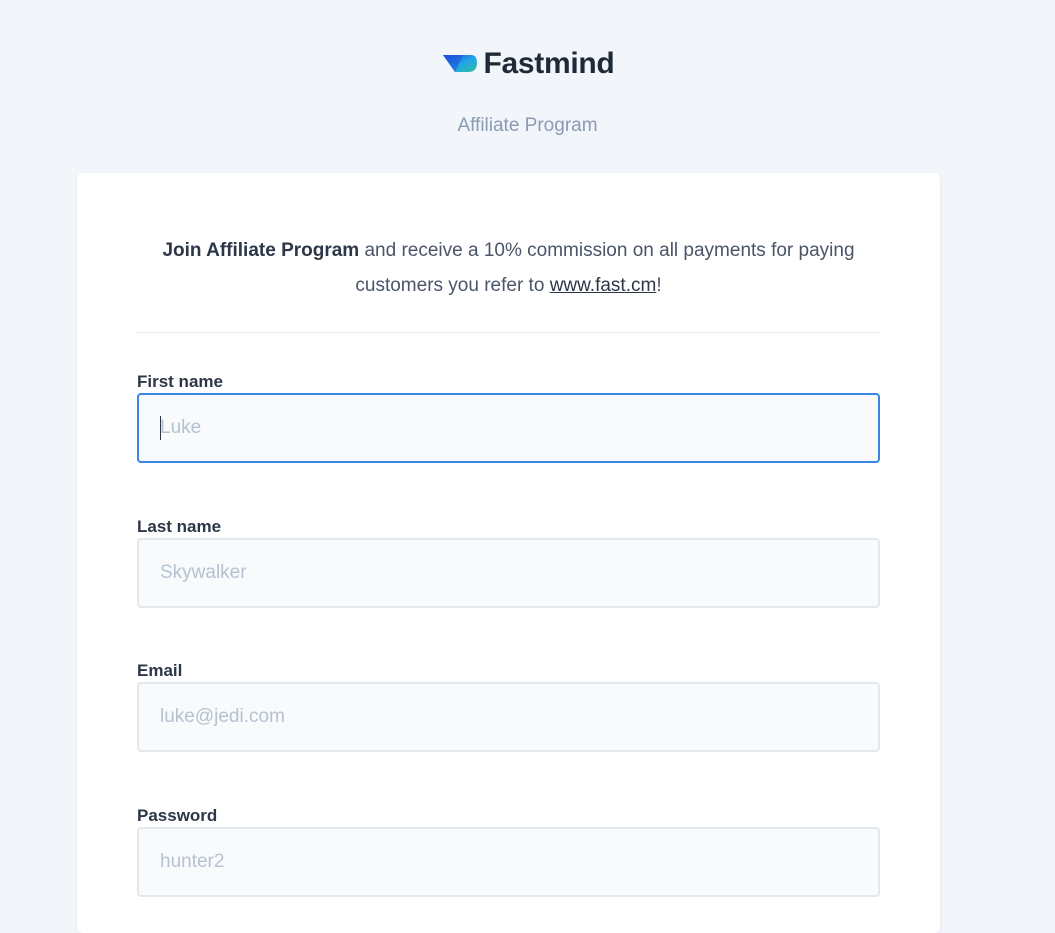  Describe the element at coordinates (603, 285) in the screenshot. I see `fast-cm-link: www.fast.cm` at that location.